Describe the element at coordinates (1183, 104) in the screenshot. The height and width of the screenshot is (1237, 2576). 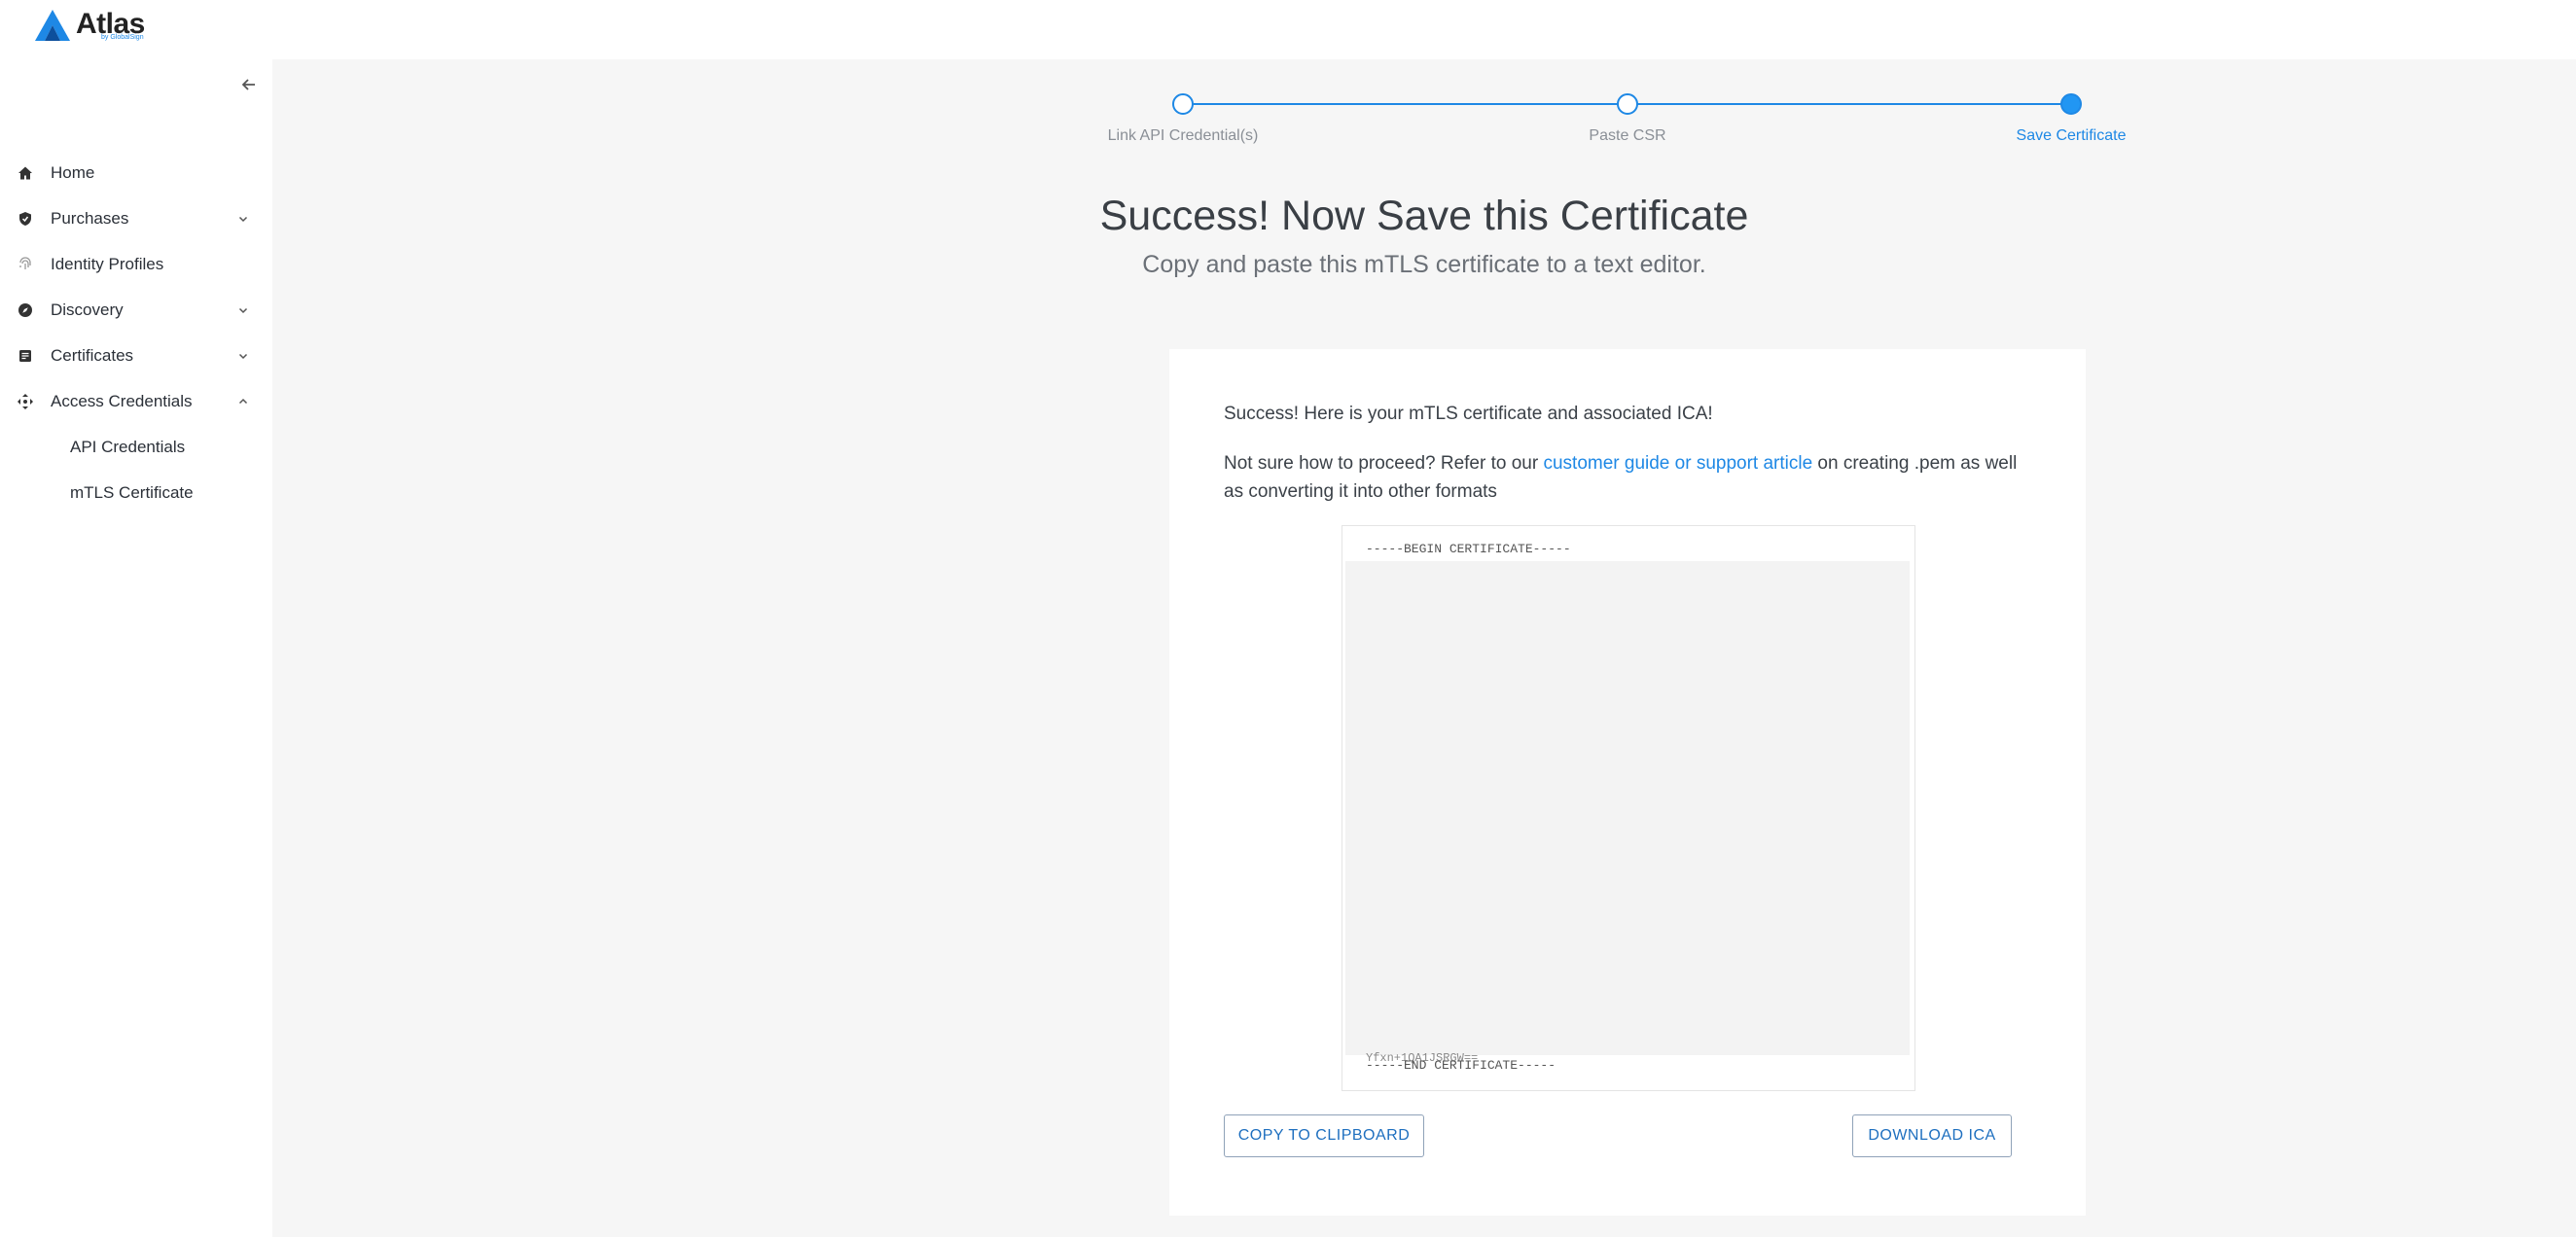
I see `step-dot-link-api` at that location.